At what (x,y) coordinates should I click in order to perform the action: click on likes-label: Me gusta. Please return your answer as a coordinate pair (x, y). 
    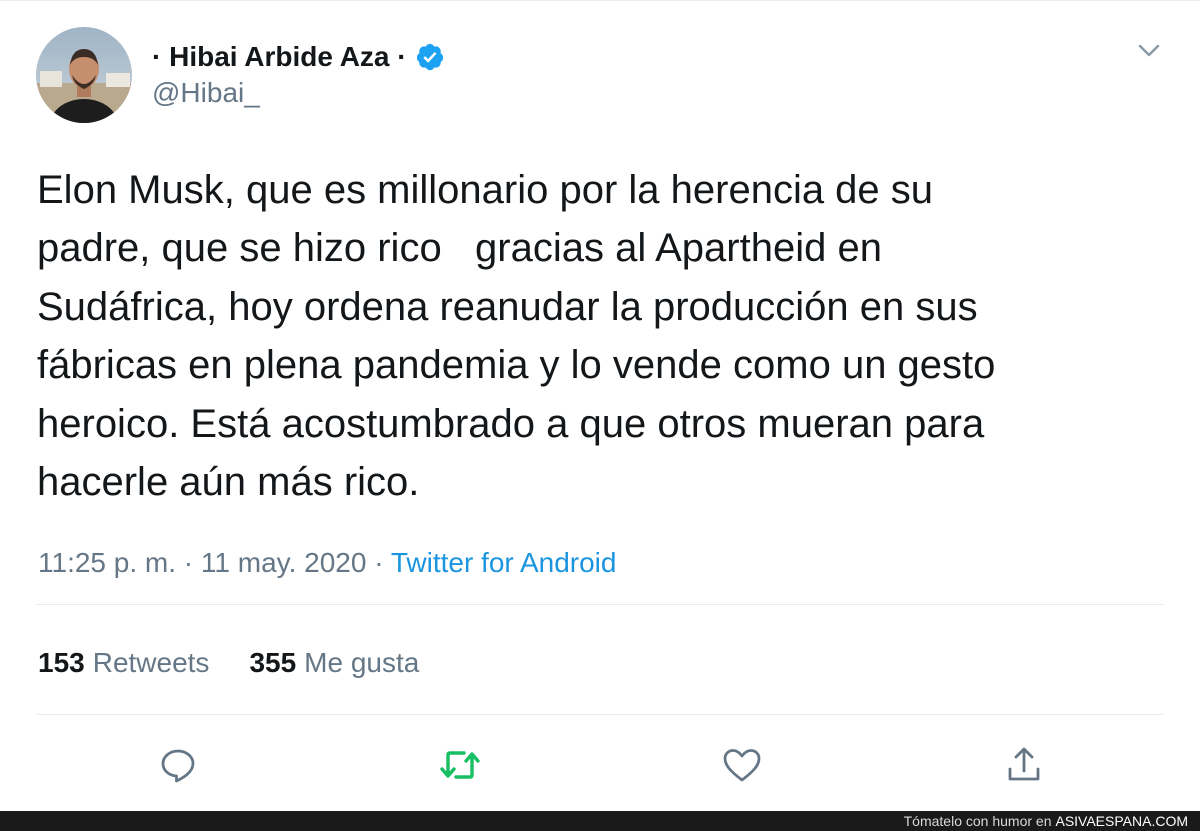
    Looking at the image, I should click on (362, 662).